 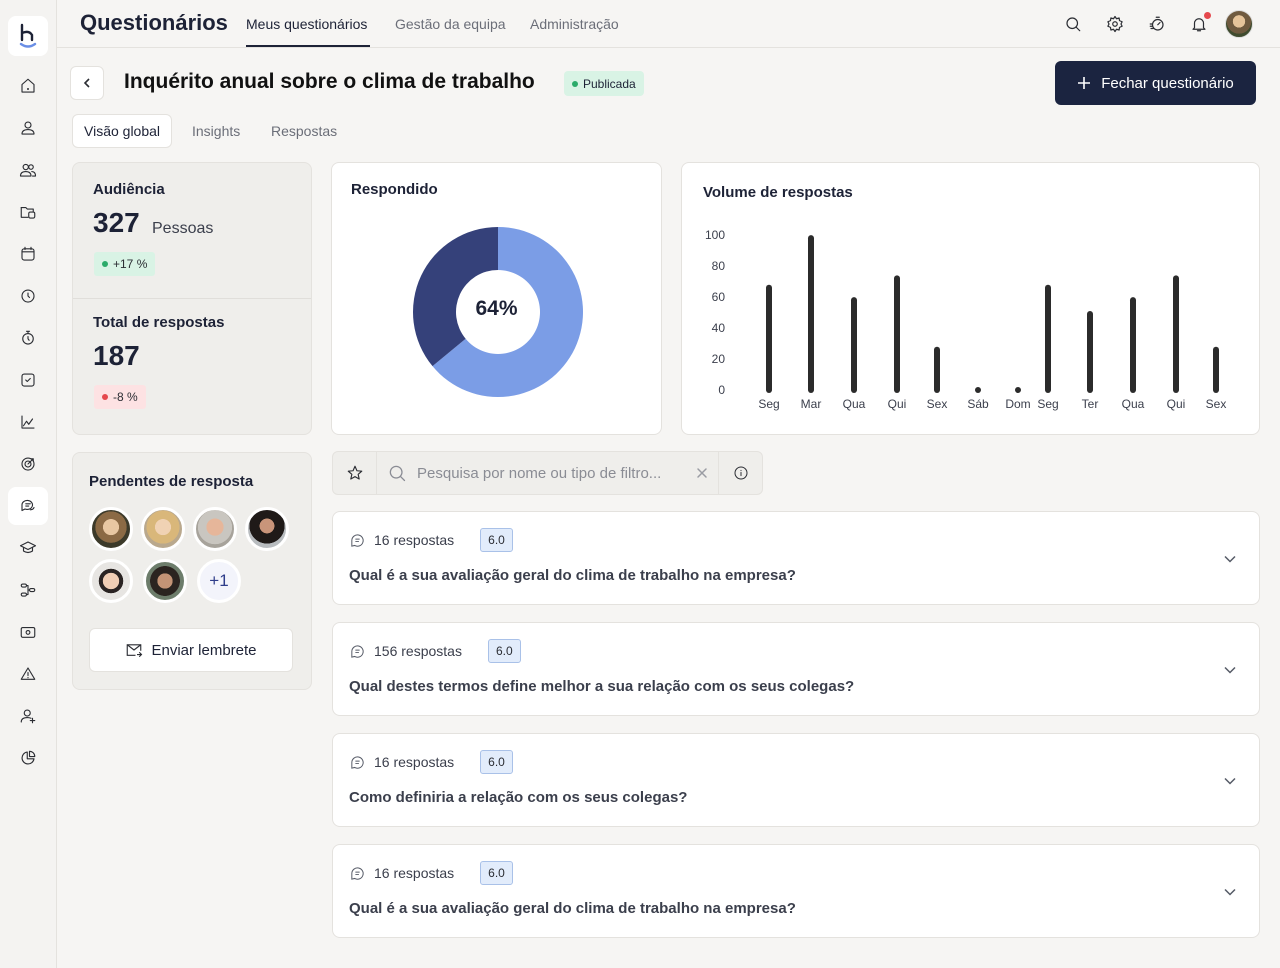 I want to click on star-icon, so click(x=354, y=472).